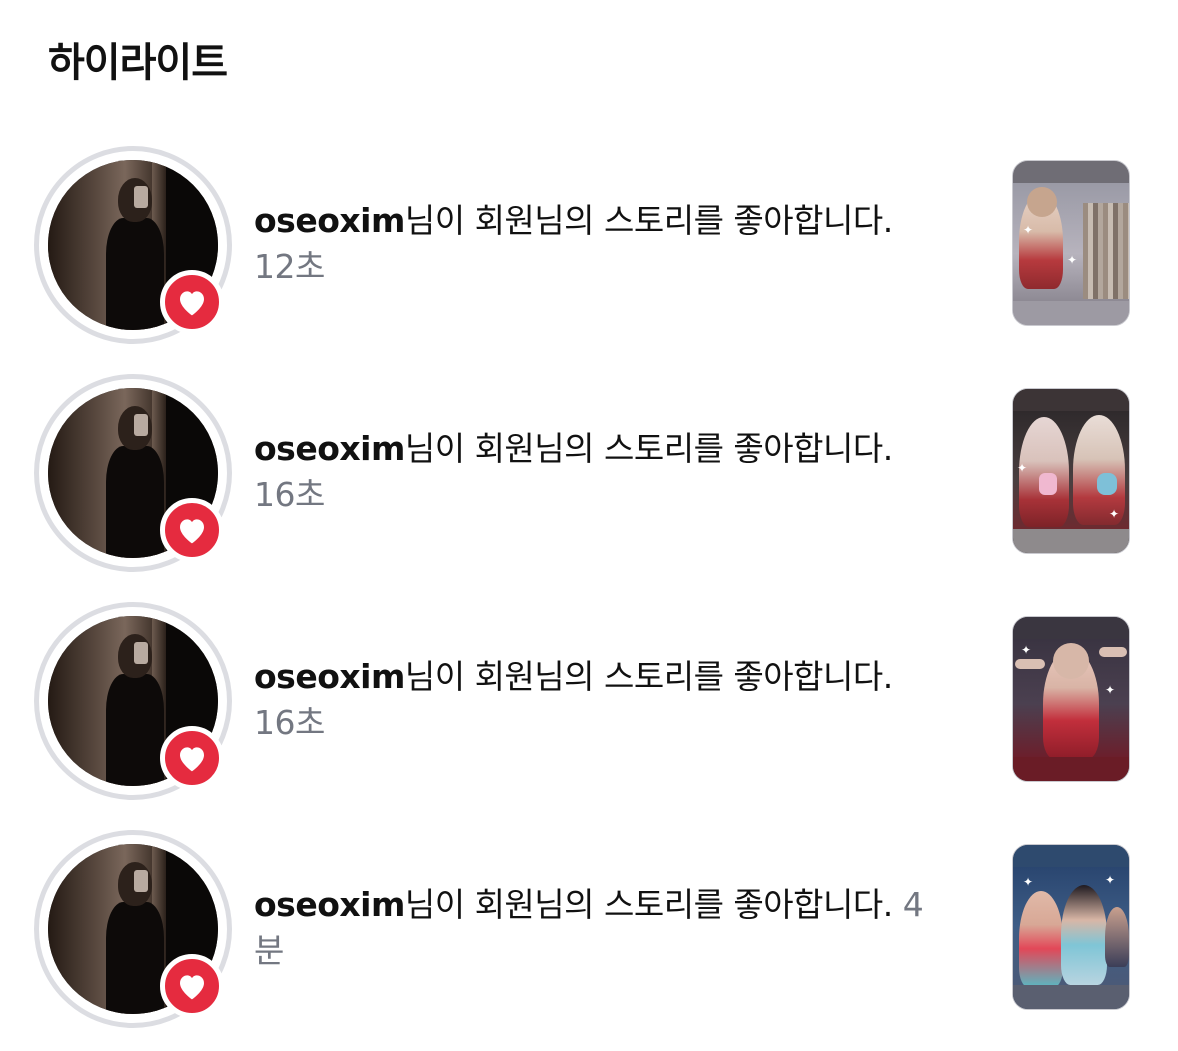 The height and width of the screenshot is (1051, 1178). I want to click on section-title: 하이라이트, so click(138, 63).